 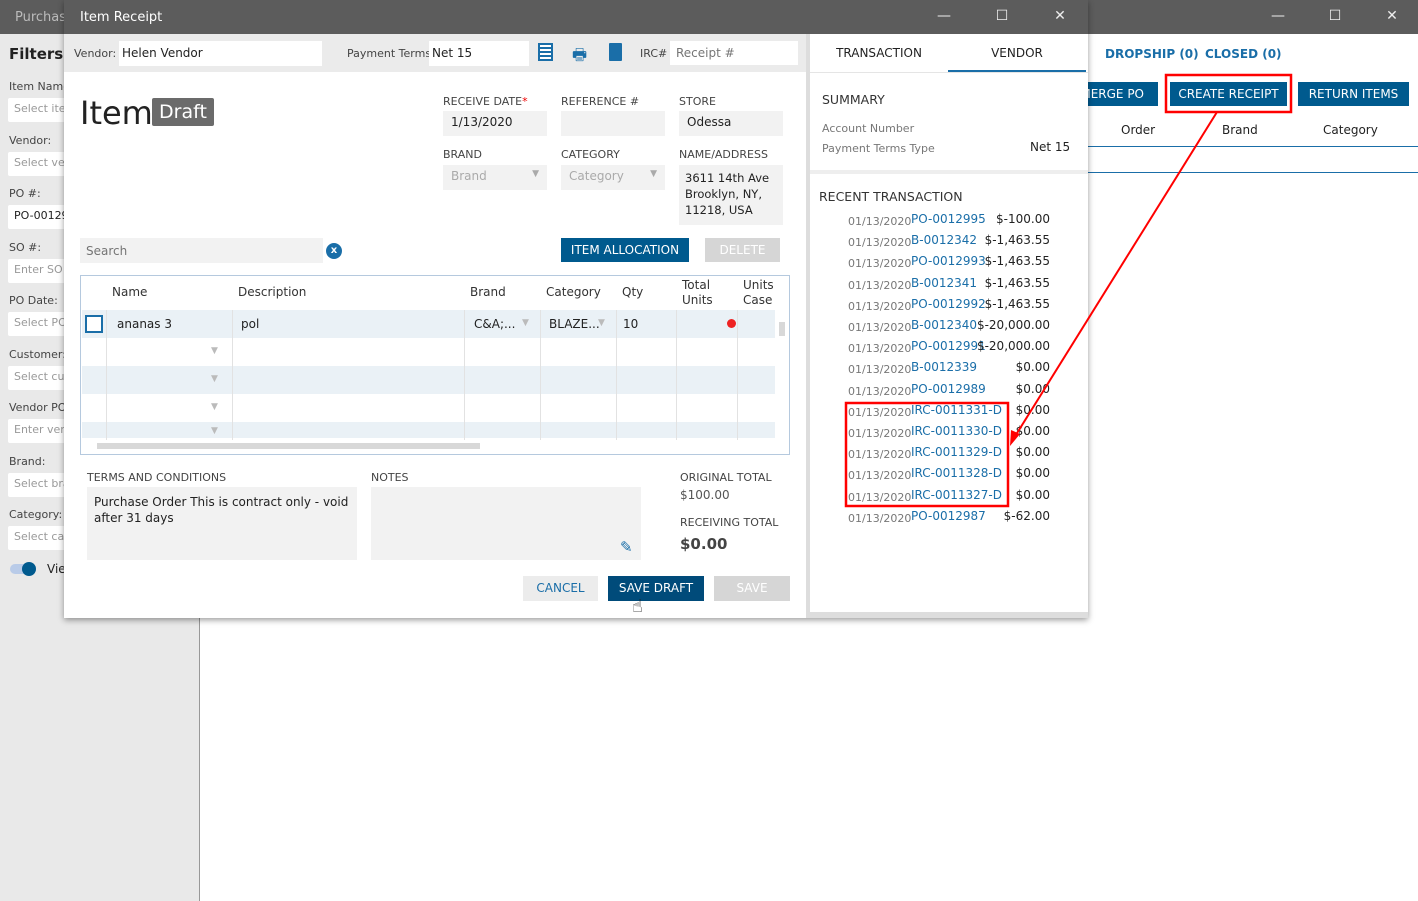 I want to click on annotation-arrow, so click(x=1115, y=275).